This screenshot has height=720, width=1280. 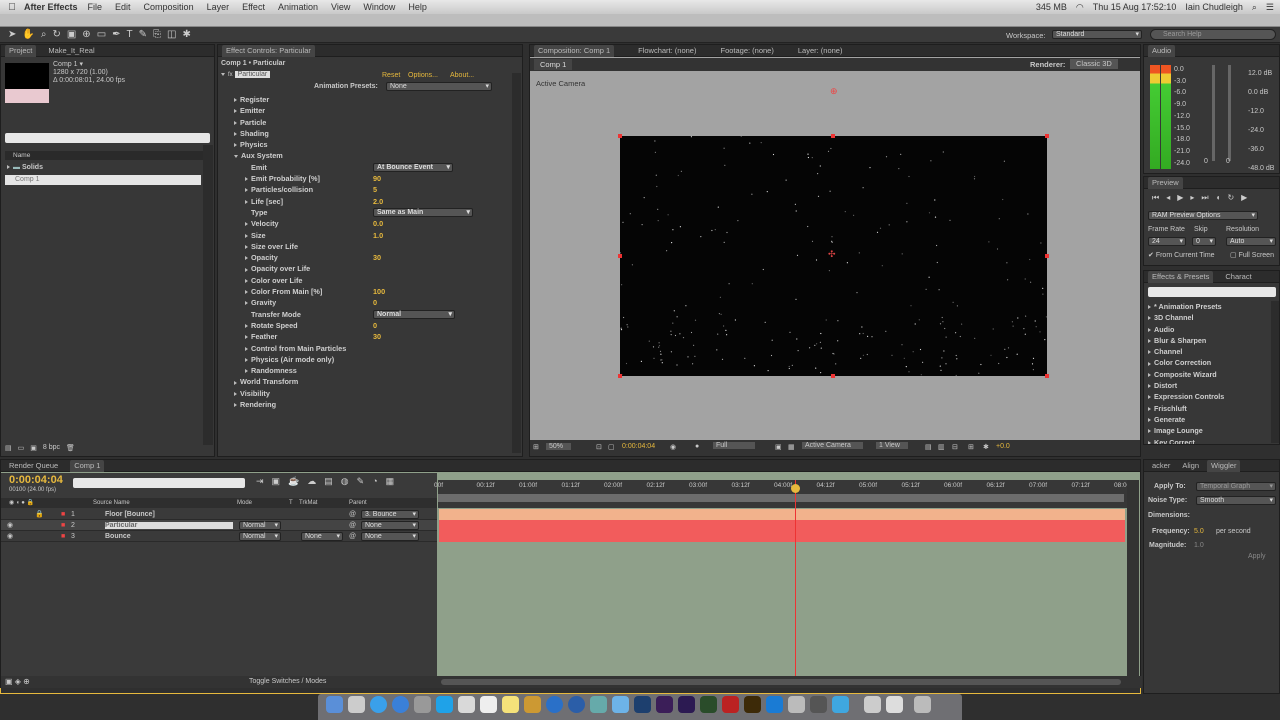 What do you see at coordinates (955, 447) in the screenshot?
I see `timeline-icon: ⊟` at bounding box center [955, 447].